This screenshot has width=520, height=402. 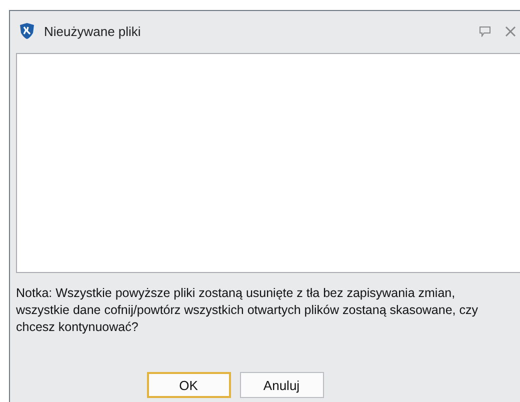 What do you see at coordinates (93, 31) in the screenshot?
I see `window-title: Nieużywane pliki` at bounding box center [93, 31].